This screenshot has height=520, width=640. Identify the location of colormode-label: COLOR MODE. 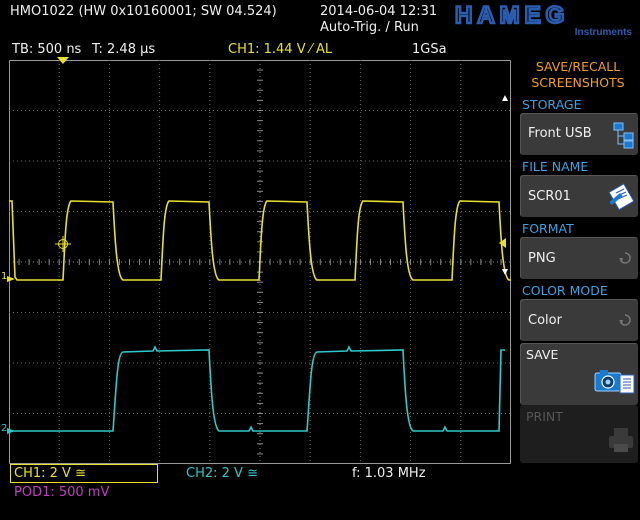
(565, 290).